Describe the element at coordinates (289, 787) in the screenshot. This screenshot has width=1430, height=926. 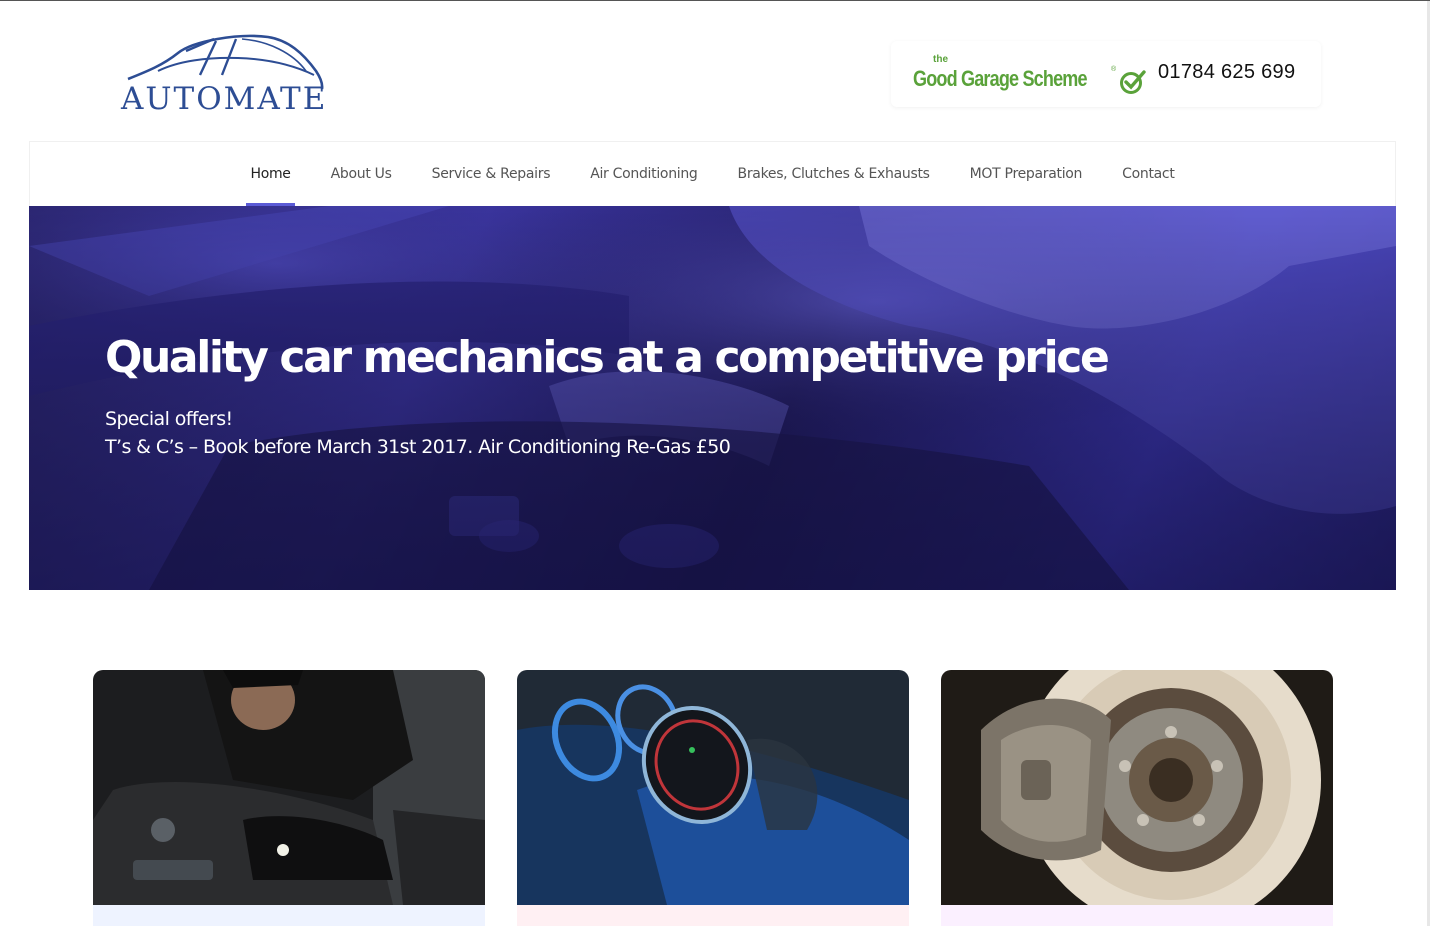
I see `mechanic-working-engine-image` at that location.